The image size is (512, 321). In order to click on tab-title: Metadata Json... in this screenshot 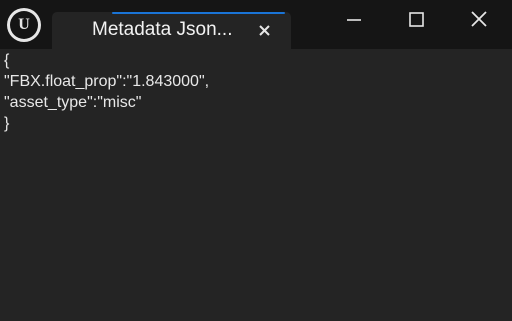, I will do `click(162, 29)`.